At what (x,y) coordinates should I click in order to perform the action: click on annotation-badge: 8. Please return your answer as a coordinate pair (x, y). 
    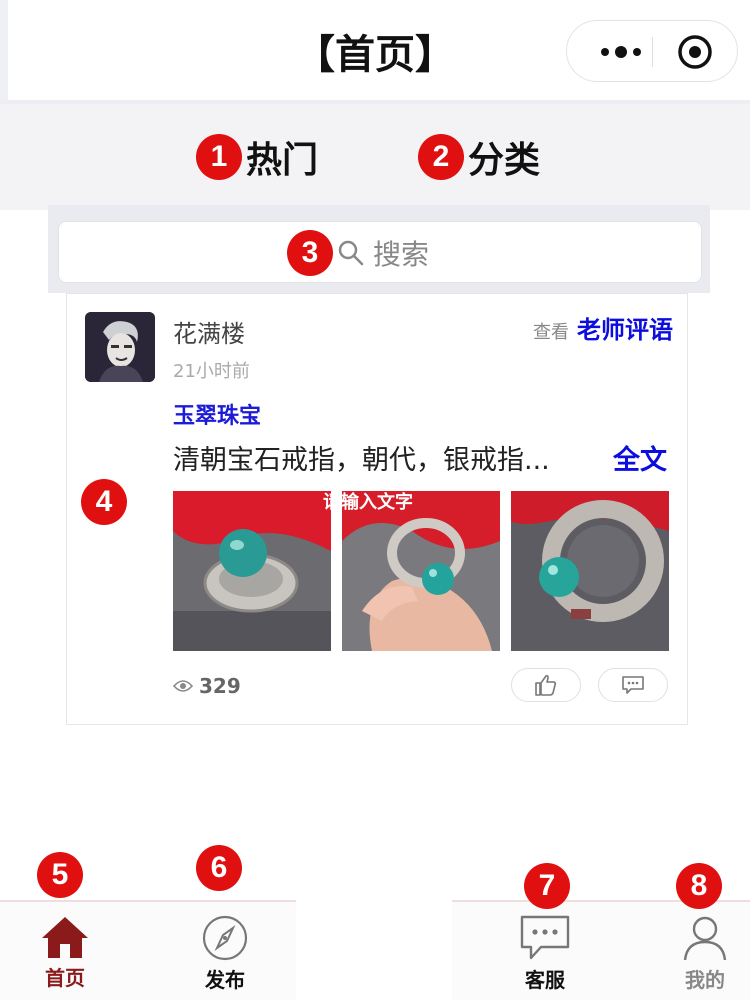
    Looking at the image, I should click on (699, 886).